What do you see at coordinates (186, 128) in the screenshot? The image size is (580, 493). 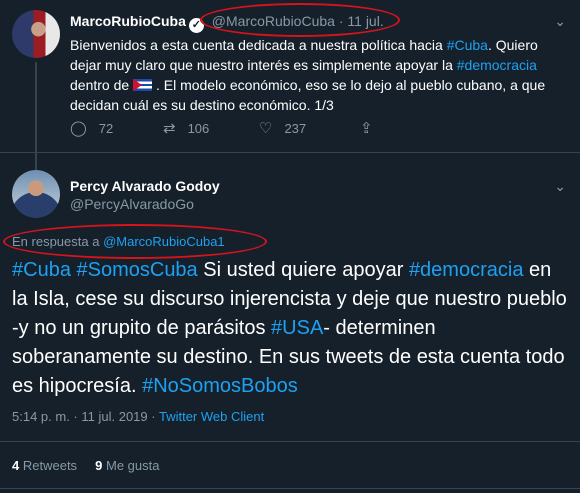 I see `retweet-button: ⇄ 106` at bounding box center [186, 128].